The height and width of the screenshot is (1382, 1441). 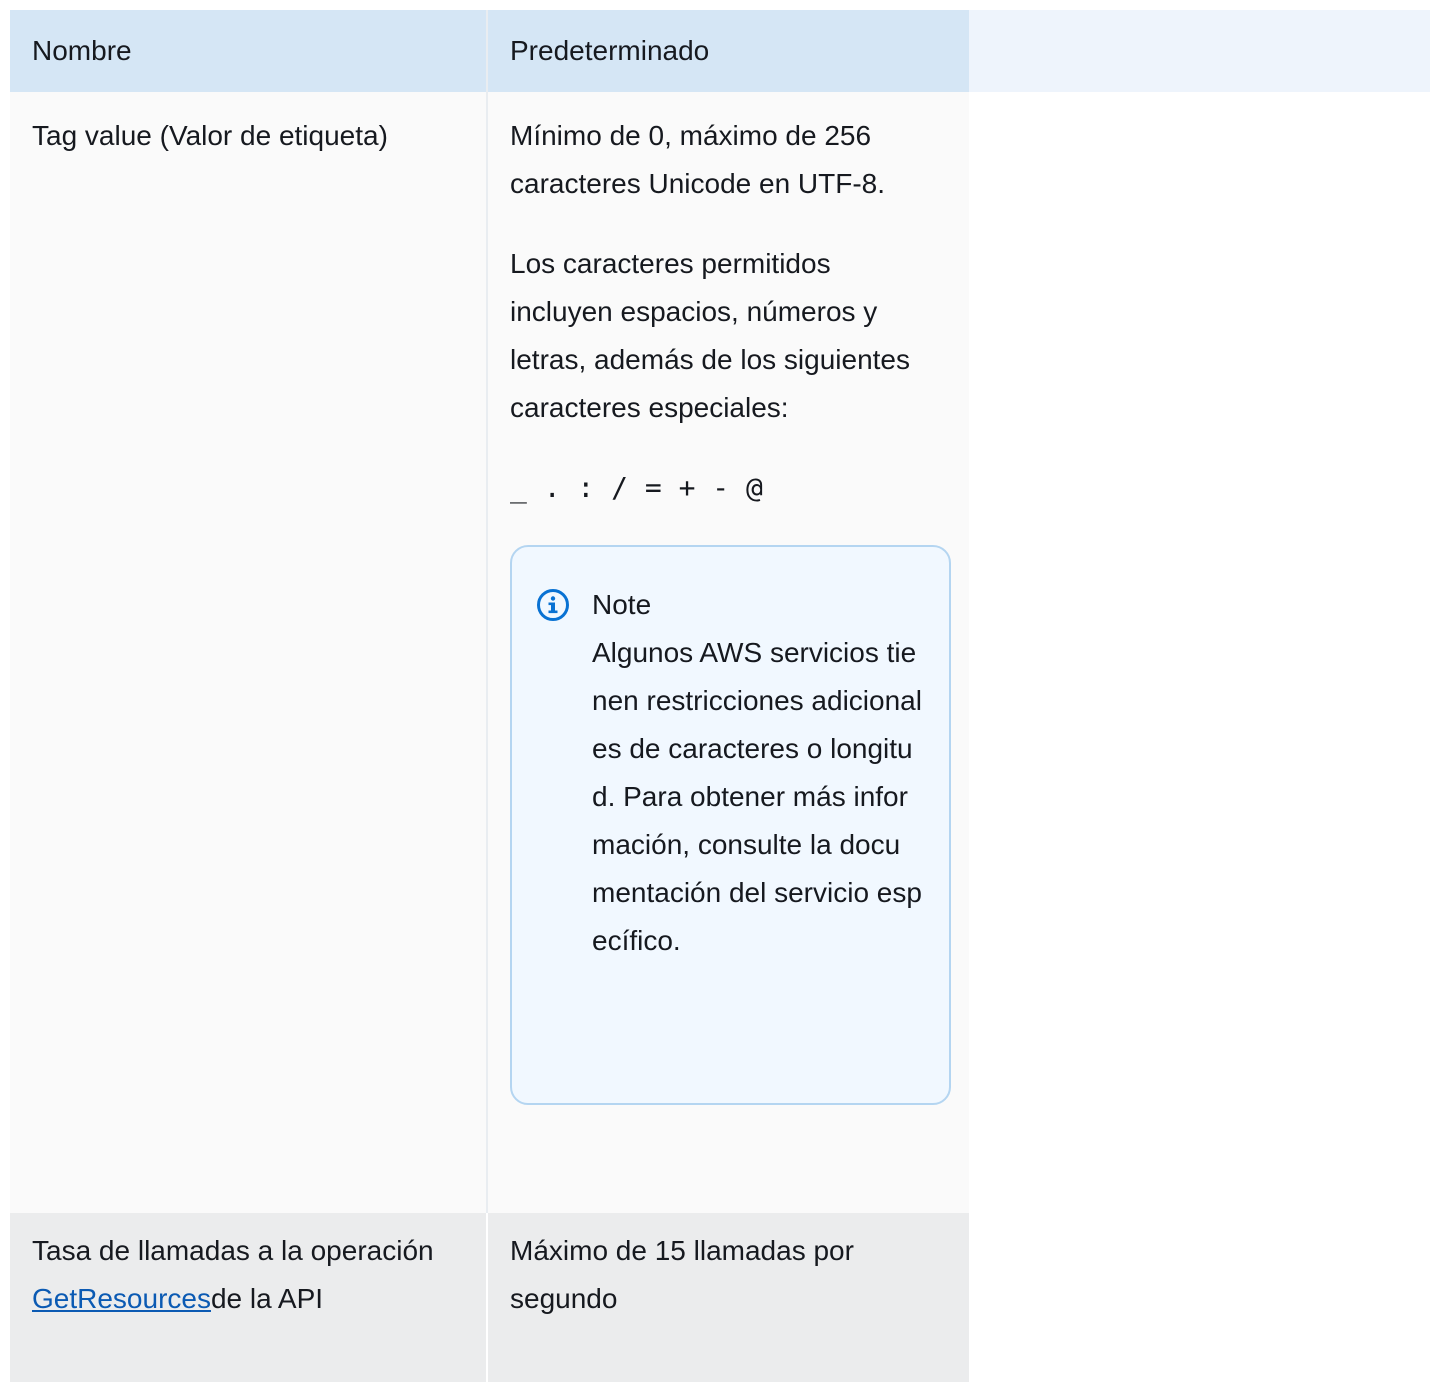 I want to click on info-icon, so click(x=553, y=605).